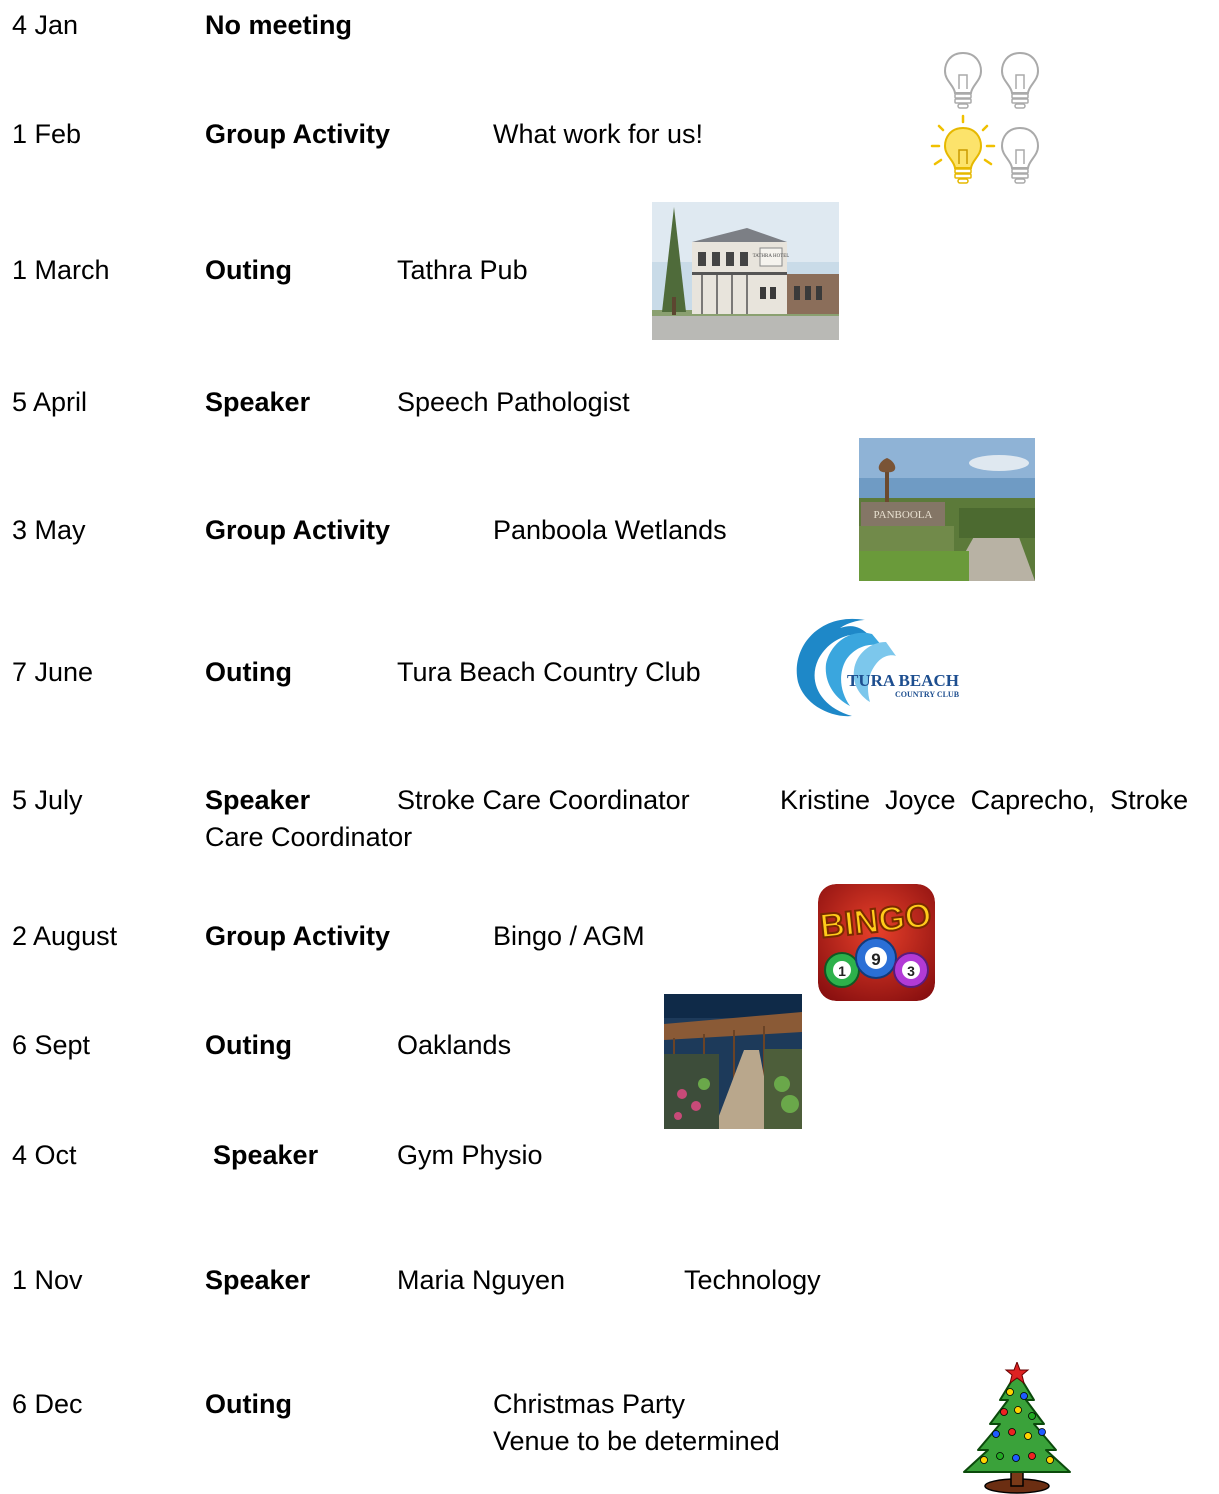 This screenshot has height=1494, width=1219. I want to click on date-sep: 6 Sept, so click(51, 1045).